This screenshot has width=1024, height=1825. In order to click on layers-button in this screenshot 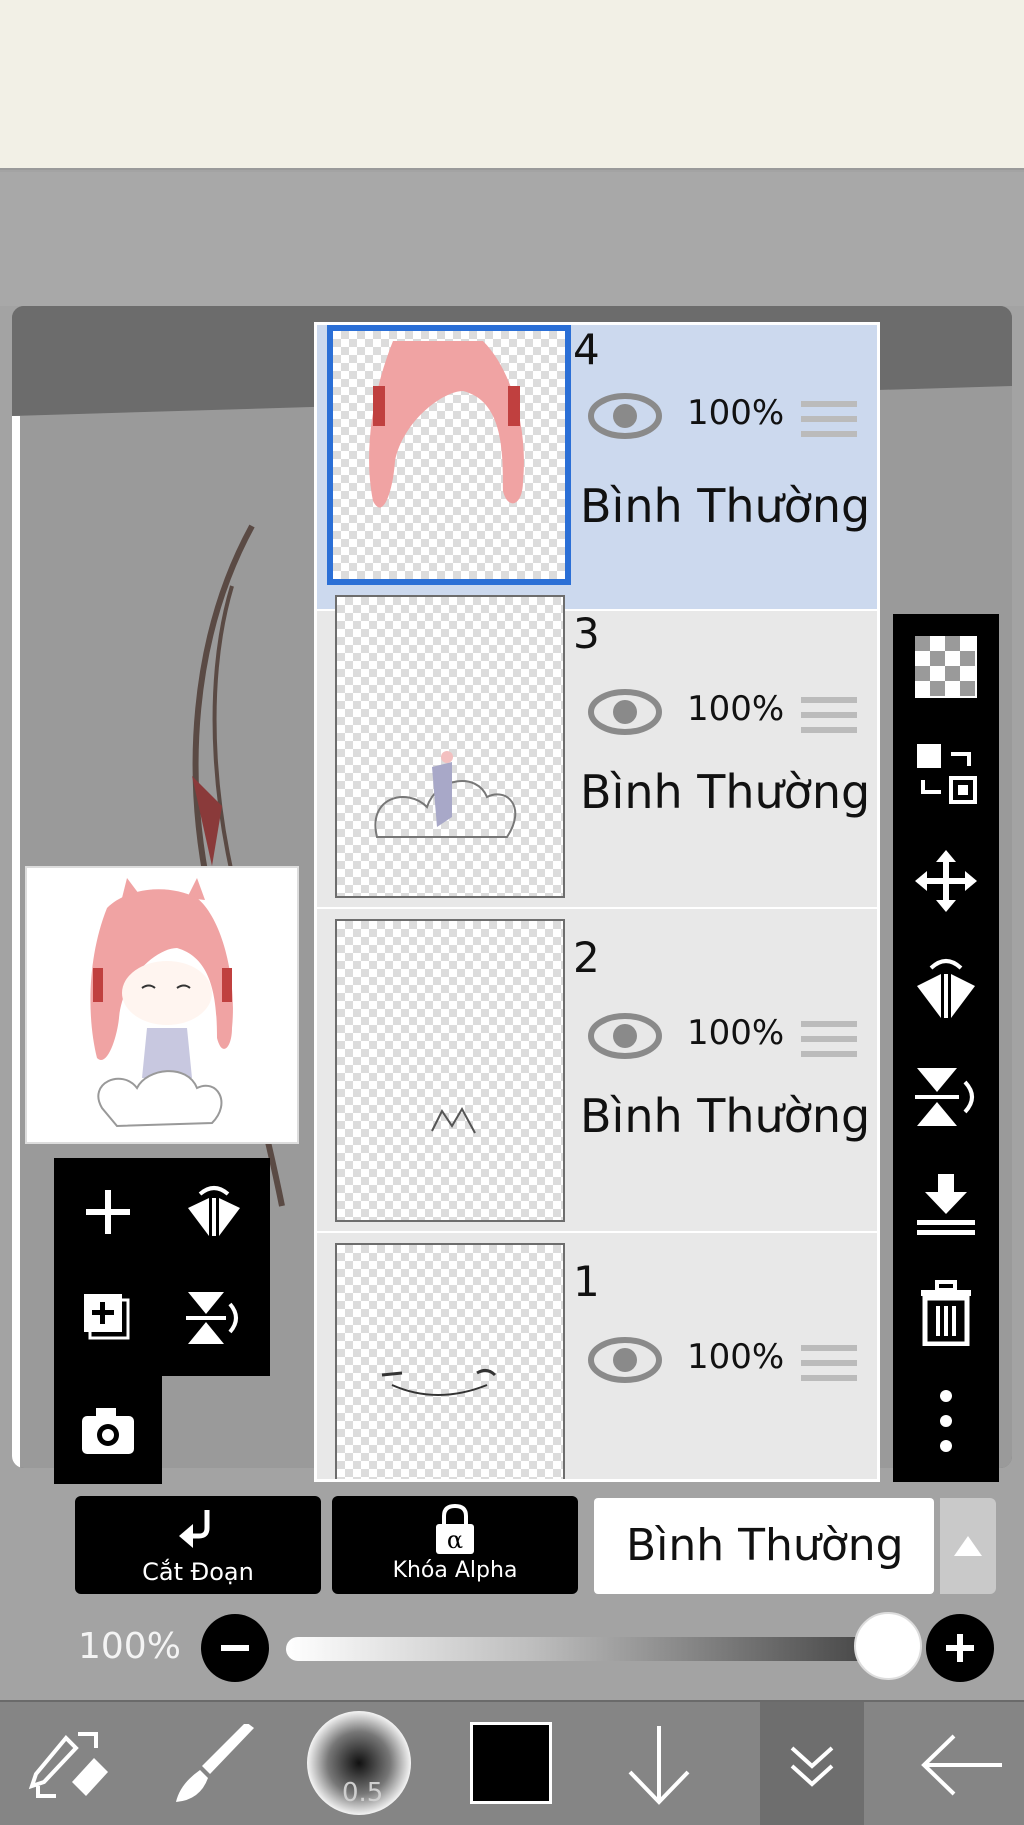, I will do `click(812, 1763)`.